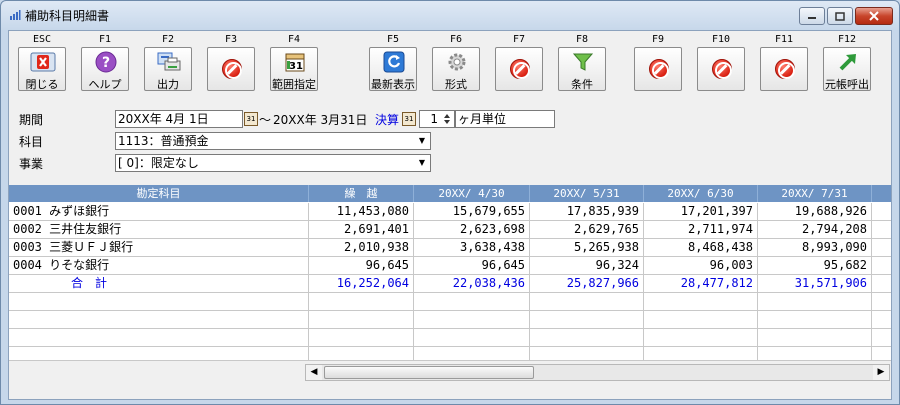  Describe the element at coordinates (450, 15) in the screenshot. I see `title-bar: 補助科目明細書` at that location.